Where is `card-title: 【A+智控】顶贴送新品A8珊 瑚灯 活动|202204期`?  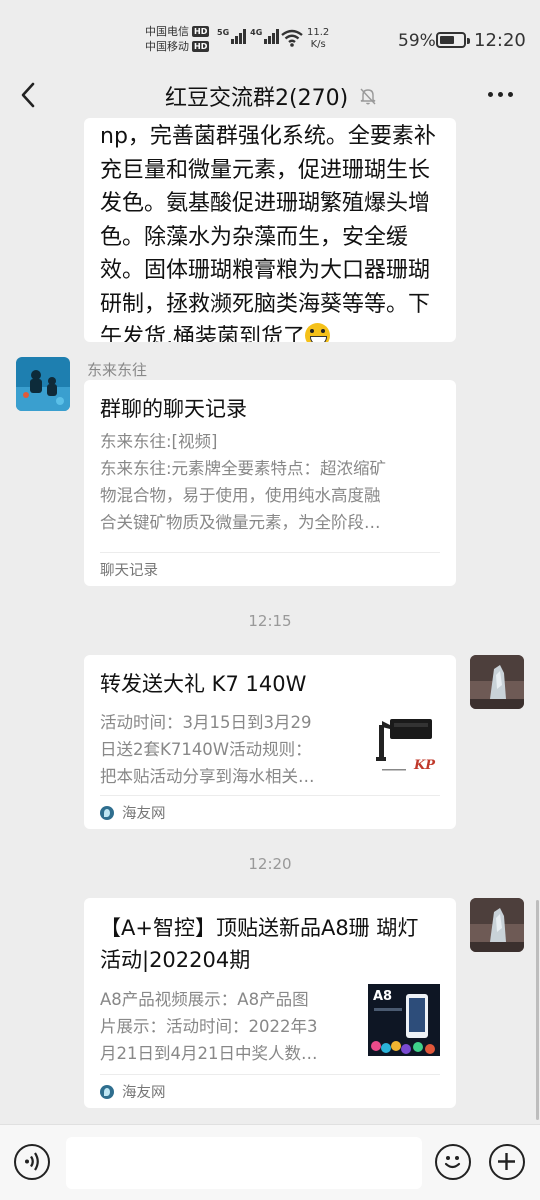 card-title: 【A+智控】顶贴送新品A8珊 瑚灯 活动|202204期 is located at coordinates (270, 944).